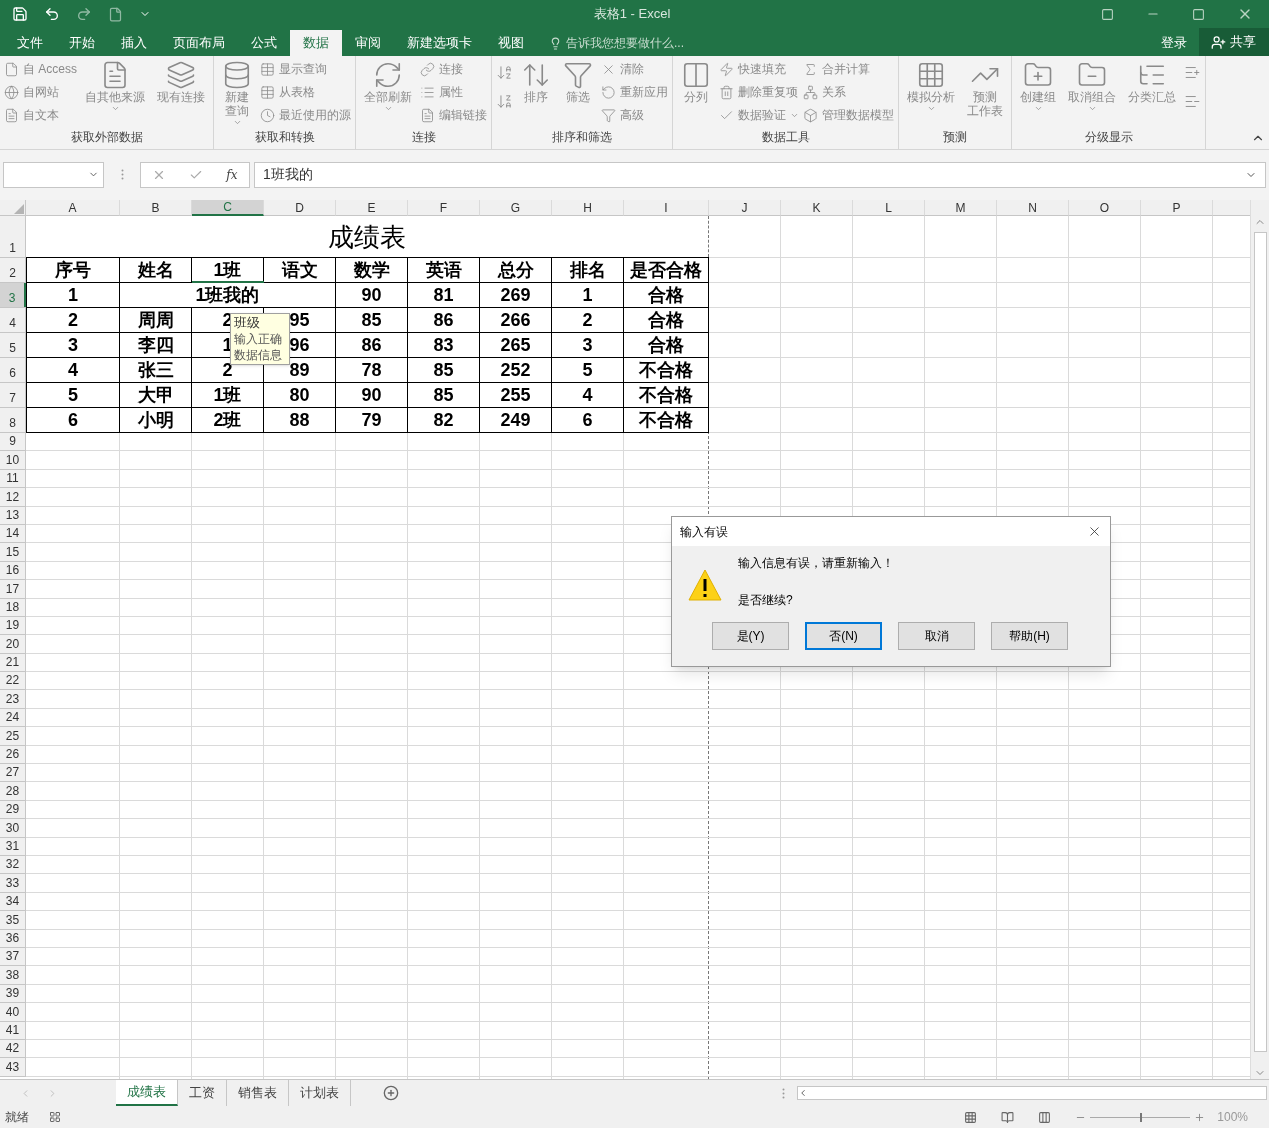 This screenshot has height=1128, width=1269. What do you see at coordinates (30, 43) in the screenshot?
I see `ribbon-tab: 文件` at bounding box center [30, 43].